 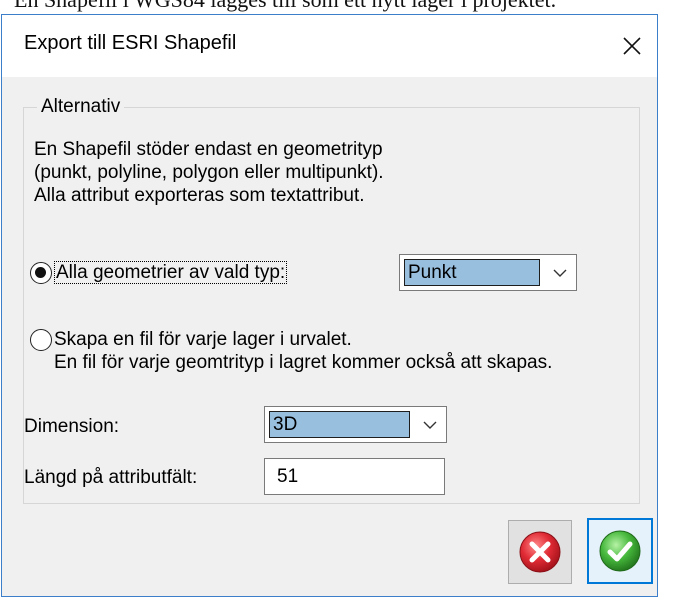 I want to click on close-icon, so click(x=632, y=46).